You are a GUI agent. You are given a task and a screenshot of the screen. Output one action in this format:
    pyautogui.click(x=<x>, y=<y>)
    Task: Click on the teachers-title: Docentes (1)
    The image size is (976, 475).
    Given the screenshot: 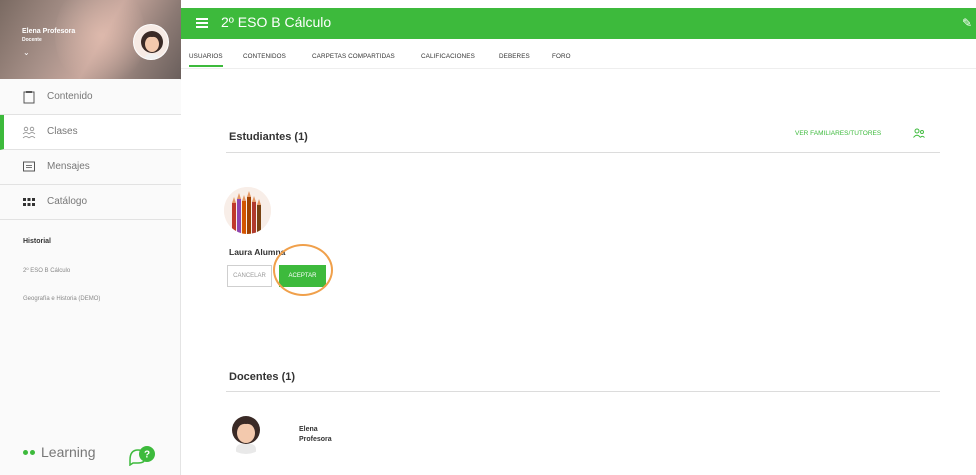 What is the action you would take?
    pyautogui.click(x=262, y=377)
    